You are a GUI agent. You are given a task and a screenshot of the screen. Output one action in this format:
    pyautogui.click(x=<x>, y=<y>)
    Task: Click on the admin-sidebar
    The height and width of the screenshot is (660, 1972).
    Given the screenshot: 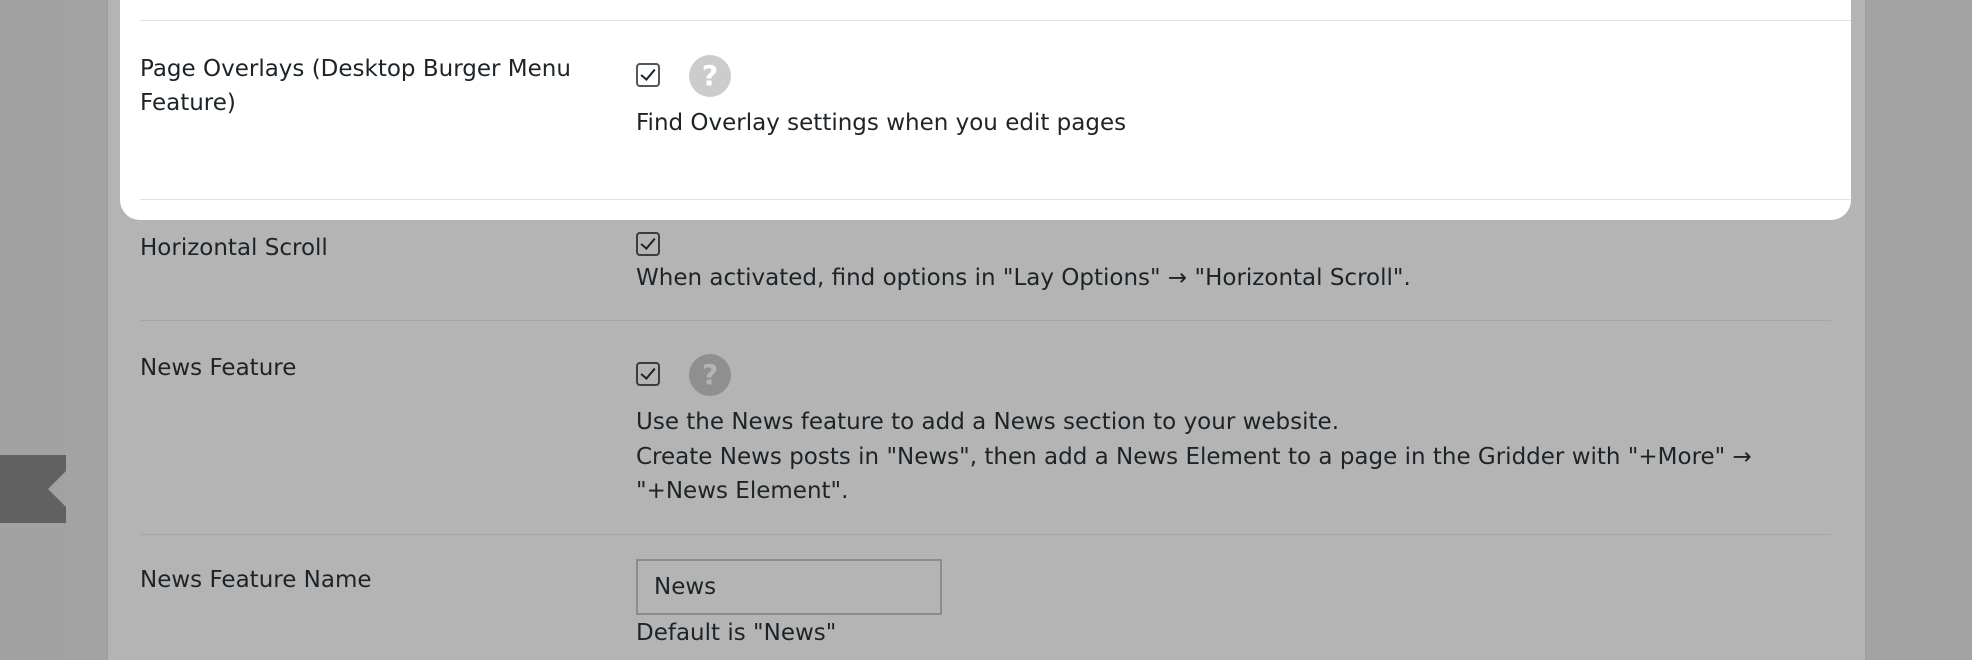 What is the action you would take?
    pyautogui.click(x=33, y=330)
    